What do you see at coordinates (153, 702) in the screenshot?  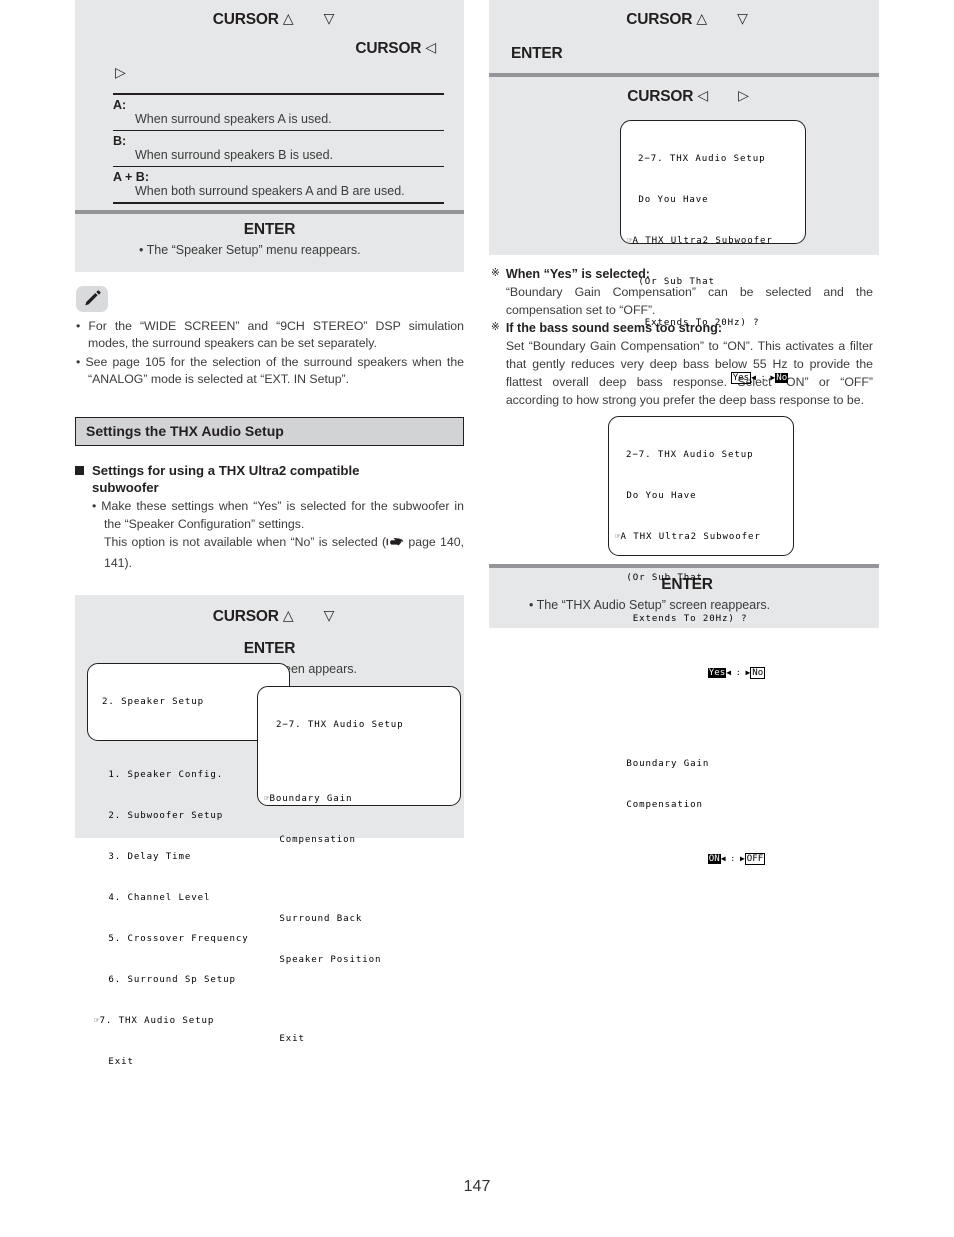 I see `osd-title: 2. Speaker Setup` at bounding box center [153, 702].